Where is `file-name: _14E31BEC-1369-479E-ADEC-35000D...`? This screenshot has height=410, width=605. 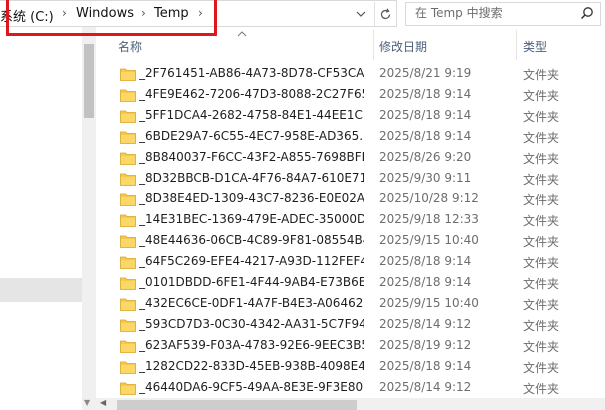 file-name: _14E31BEC-1369-479E-ADEC-35000D... is located at coordinates (251, 219).